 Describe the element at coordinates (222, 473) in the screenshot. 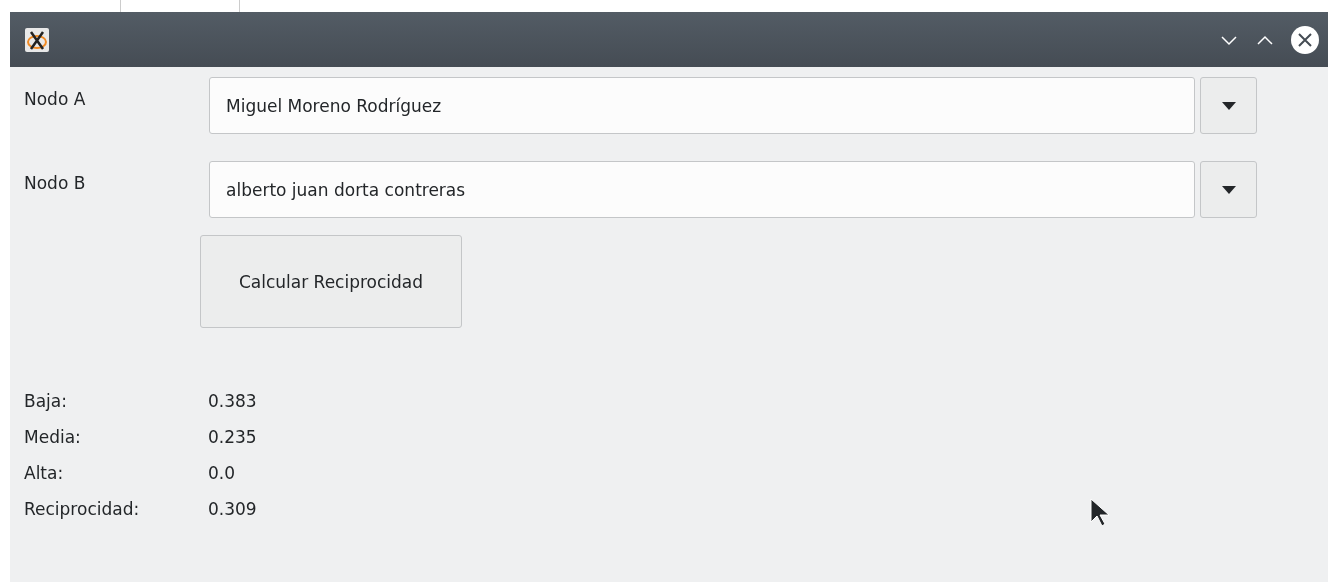

I see `result-value: 0.0` at that location.